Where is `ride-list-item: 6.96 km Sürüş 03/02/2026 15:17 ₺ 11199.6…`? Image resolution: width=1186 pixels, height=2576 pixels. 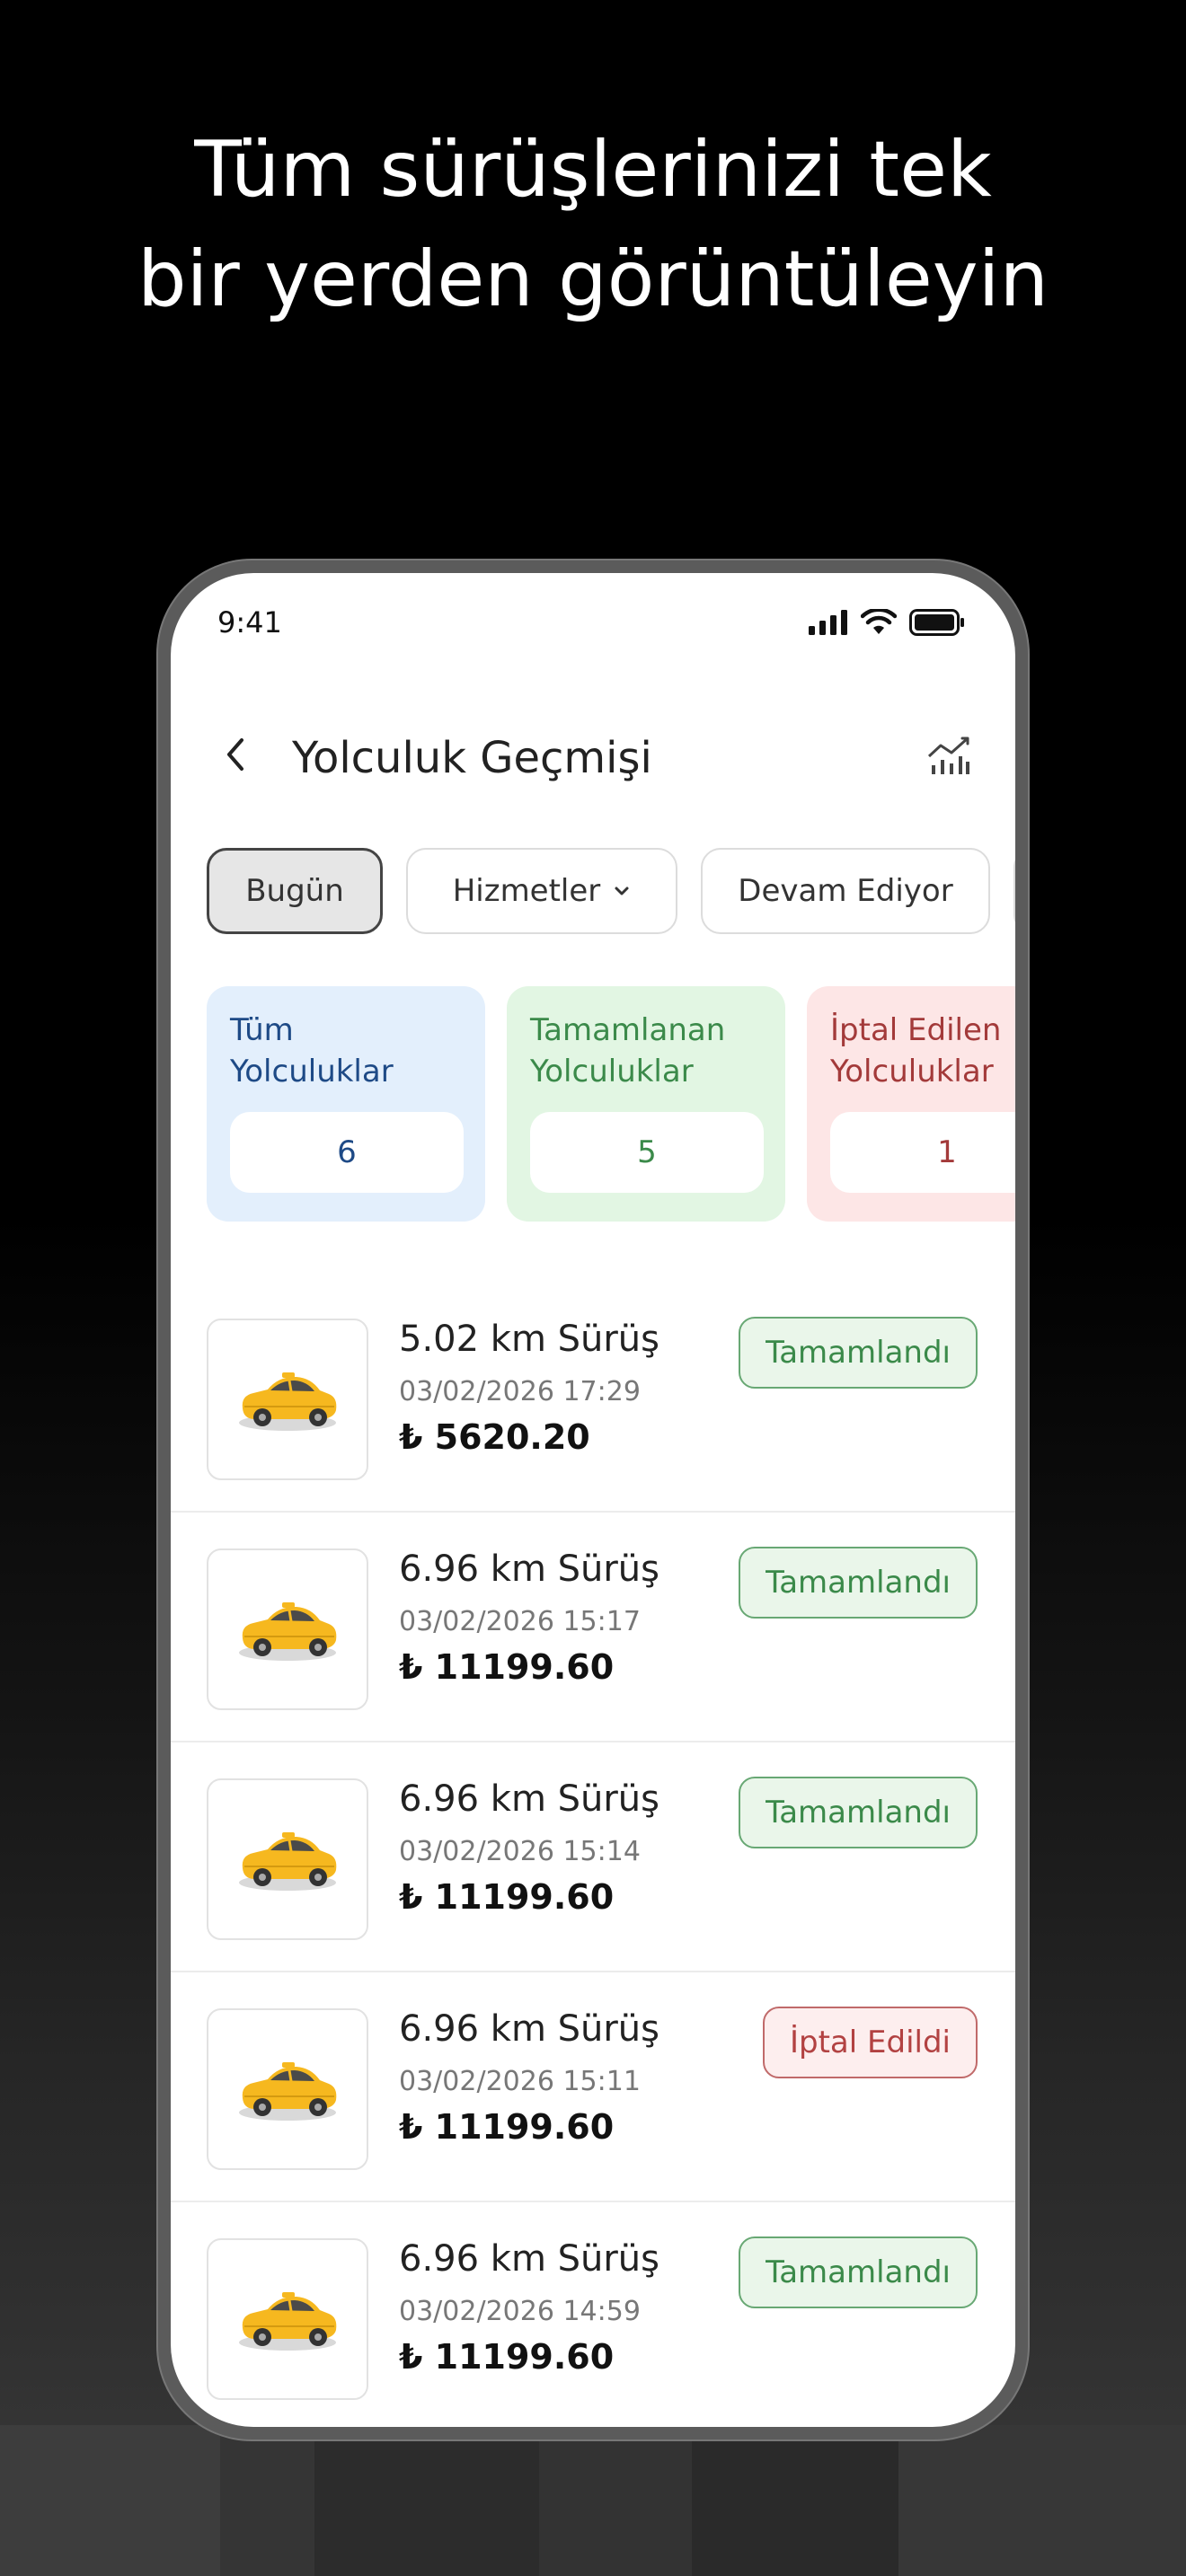 ride-list-item: 6.96 km Sürüş 03/02/2026 15:17 ₺ 11199.6… is located at coordinates (593, 1627).